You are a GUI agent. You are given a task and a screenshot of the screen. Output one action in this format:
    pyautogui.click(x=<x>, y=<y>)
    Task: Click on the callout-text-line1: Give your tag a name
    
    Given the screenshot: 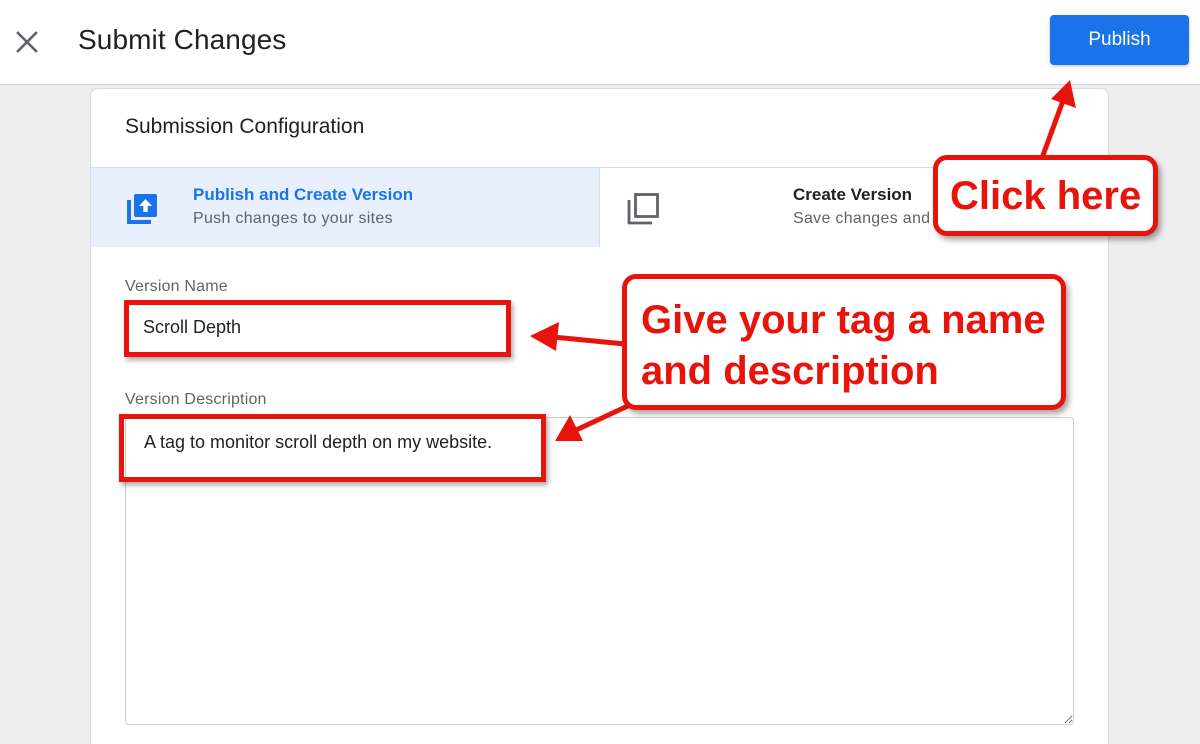 What is the action you would take?
    pyautogui.click(x=843, y=320)
    